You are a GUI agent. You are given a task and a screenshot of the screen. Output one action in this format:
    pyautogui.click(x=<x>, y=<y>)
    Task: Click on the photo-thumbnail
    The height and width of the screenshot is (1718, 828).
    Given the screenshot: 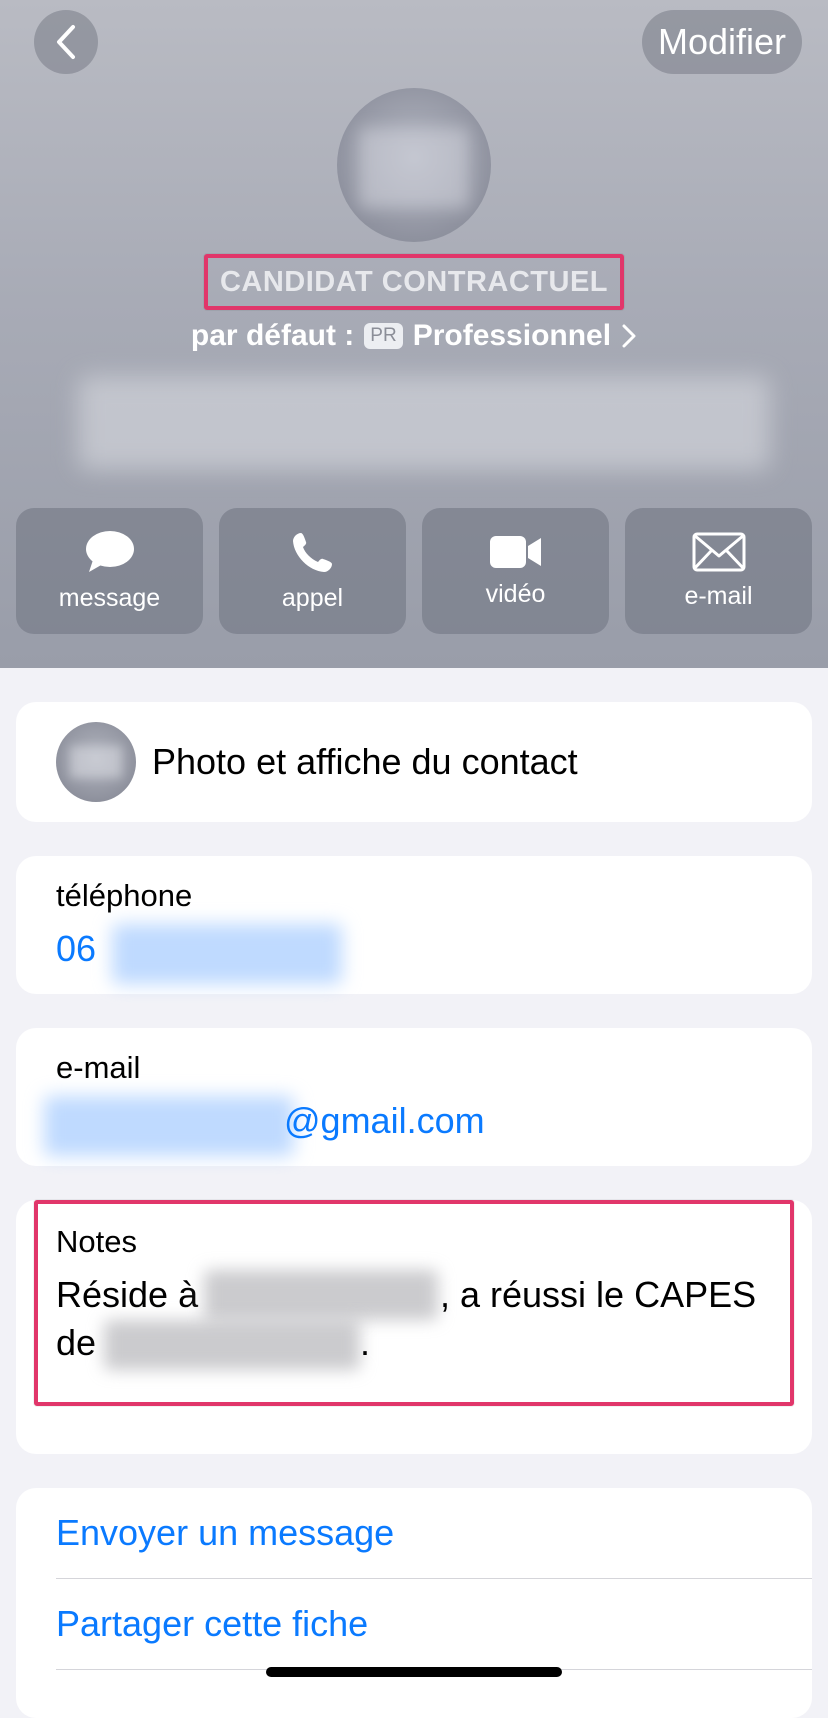 What is the action you would take?
    pyautogui.click(x=96, y=762)
    